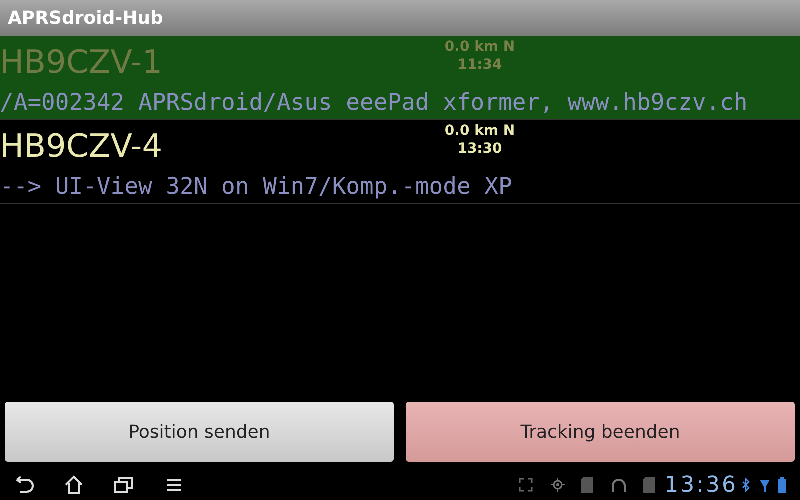 The width and height of the screenshot is (800, 500). I want to click on timestamp: 13:30, so click(480, 149).